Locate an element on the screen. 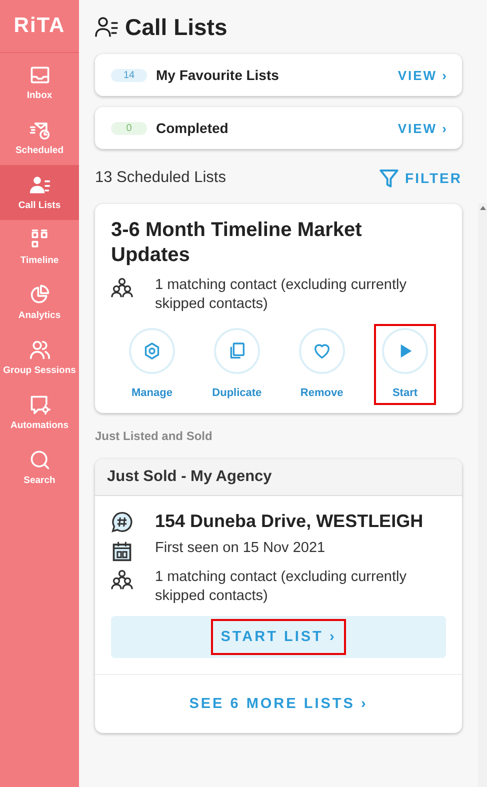 This screenshot has height=787, width=487. action-button: Remove is located at coordinates (321, 364).